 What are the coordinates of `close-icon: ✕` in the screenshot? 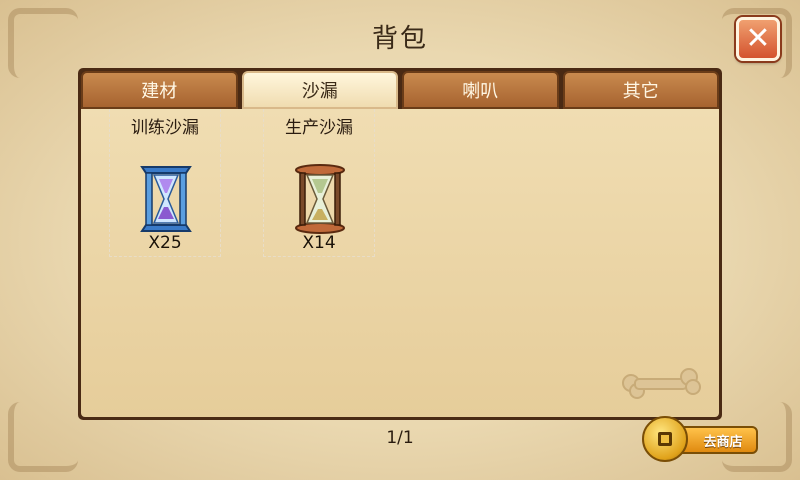 It's located at (758, 38).